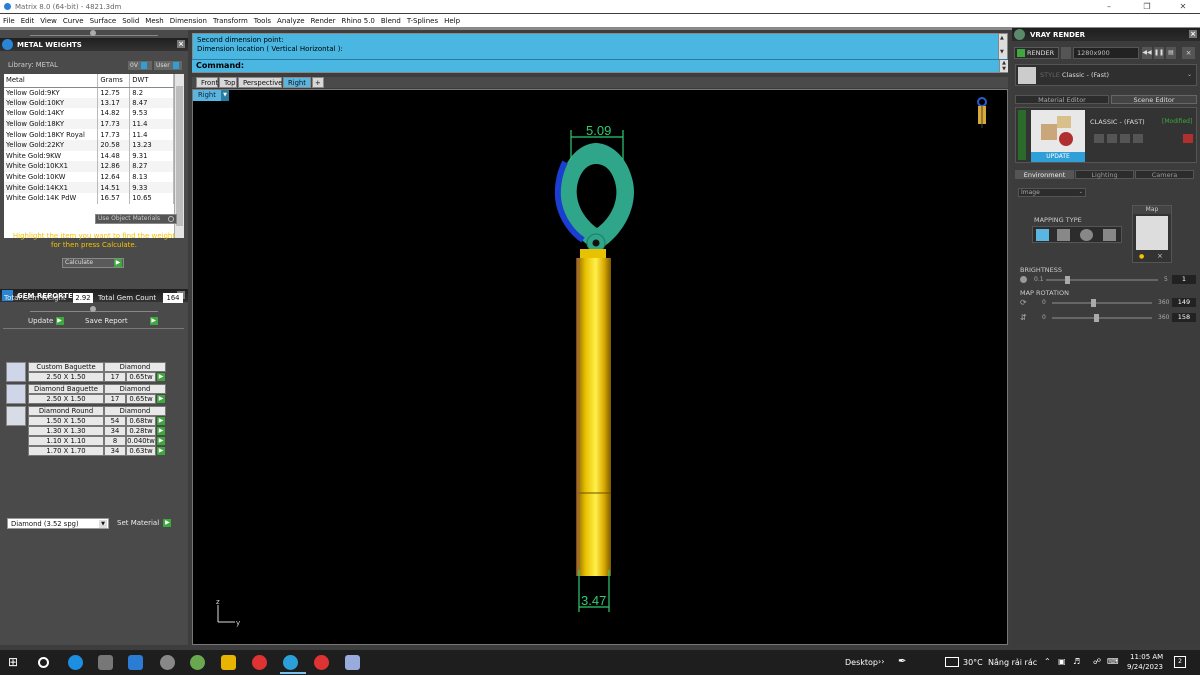 Image resolution: width=1200 pixels, height=675 pixels. Describe the element at coordinates (1141, 256) in the screenshot. I see `map-settings-icon: ●` at that location.